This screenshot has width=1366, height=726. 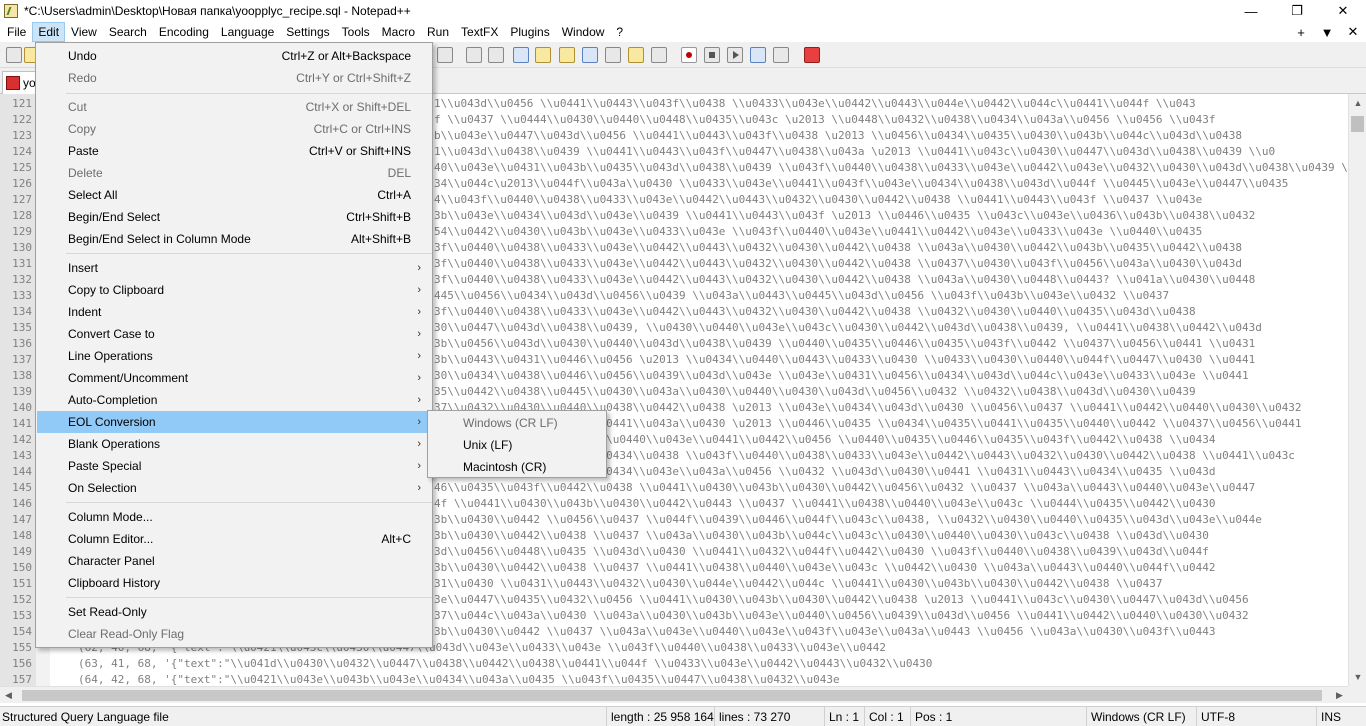 I want to click on scroll-left-arrow-icon: ◀, so click(x=8, y=695).